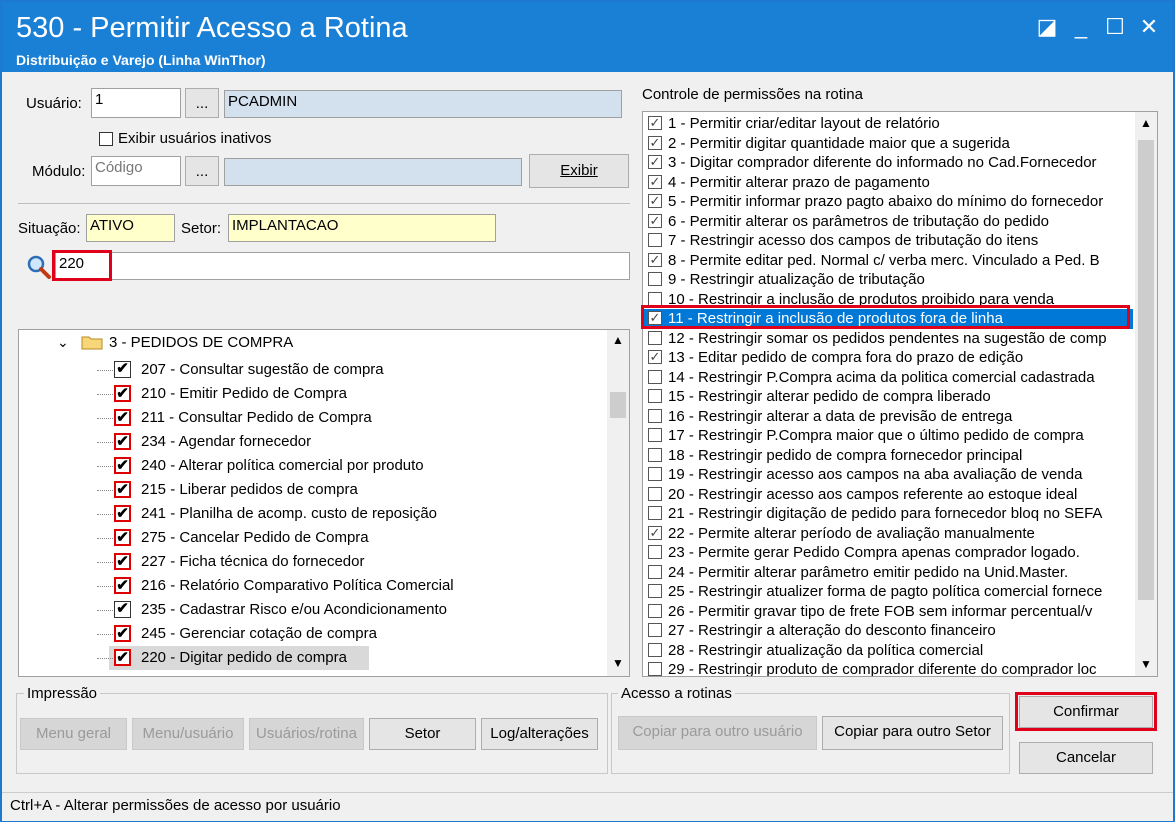  What do you see at coordinates (618, 405) in the screenshot?
I see `tree-scroll-thumb` at bounding box center [618, 405].